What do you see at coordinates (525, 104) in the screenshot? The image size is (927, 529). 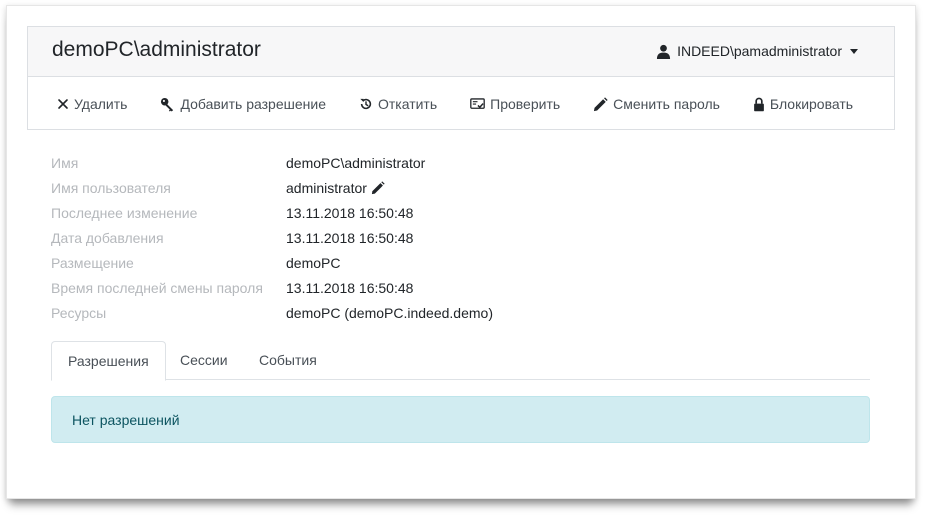 I see `check-label: Проверить` at bounding box center [525, 104].